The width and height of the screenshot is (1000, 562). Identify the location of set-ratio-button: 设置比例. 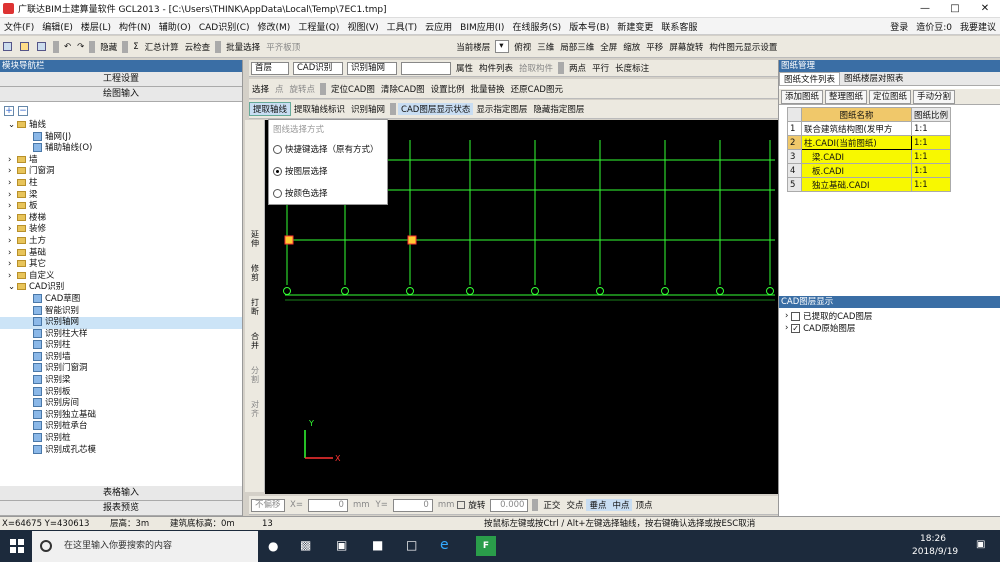
(448, 89).